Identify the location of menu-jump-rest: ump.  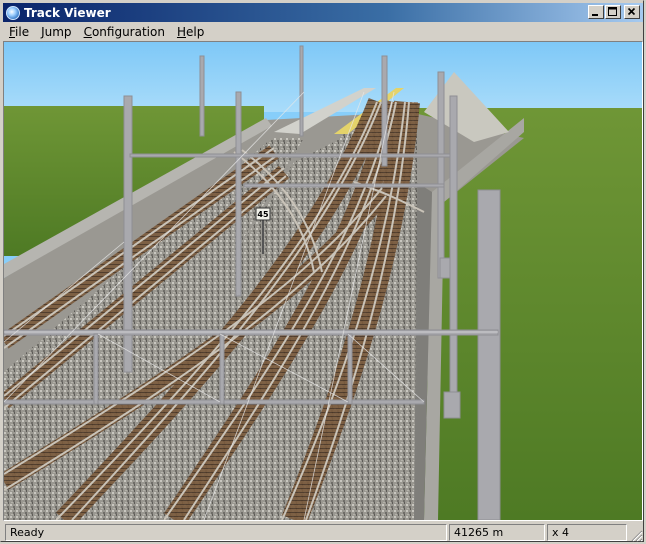
(58, 31).